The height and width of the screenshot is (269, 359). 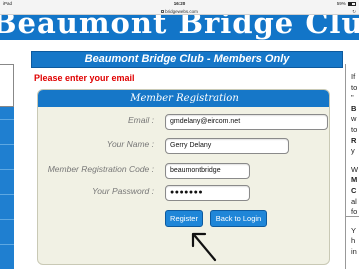 I want to click on right-sidebar: If to " B w to R y W M C al fo Y h in, so click(x=352, y=166).